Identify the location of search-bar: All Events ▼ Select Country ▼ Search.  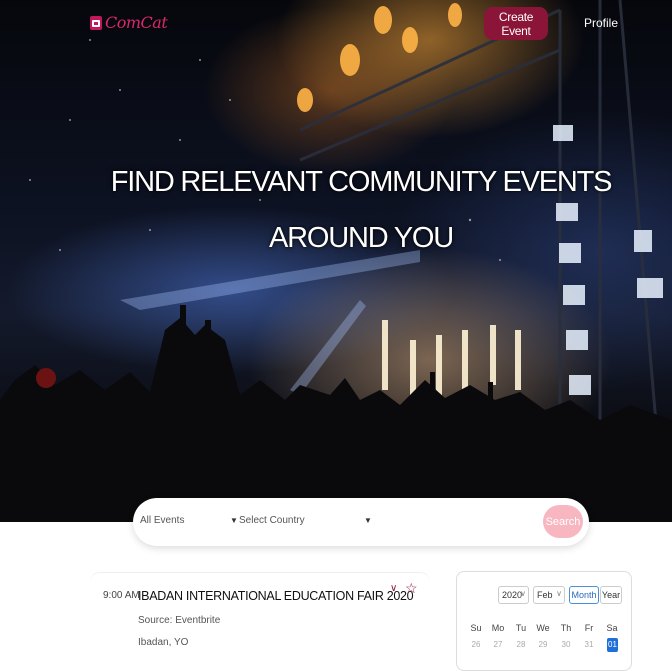
(361, 522).